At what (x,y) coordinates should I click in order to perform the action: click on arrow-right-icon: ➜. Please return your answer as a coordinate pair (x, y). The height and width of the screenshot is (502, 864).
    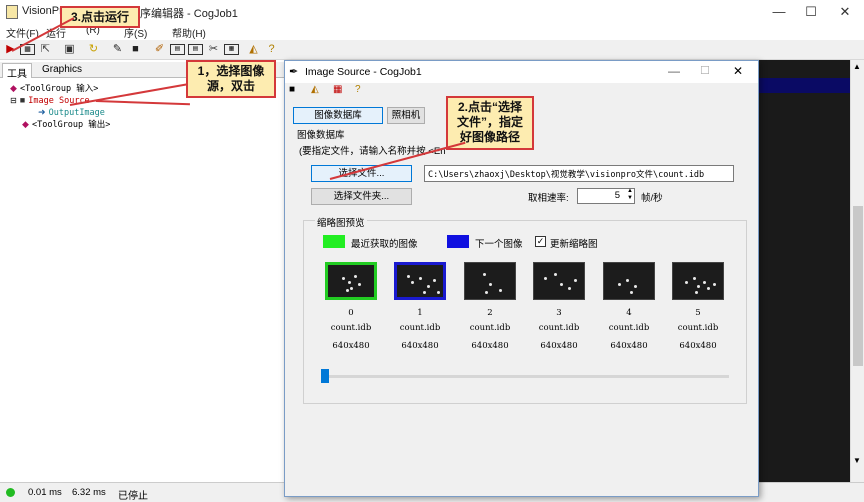
    Looking at the image, I should click on (42, 112).